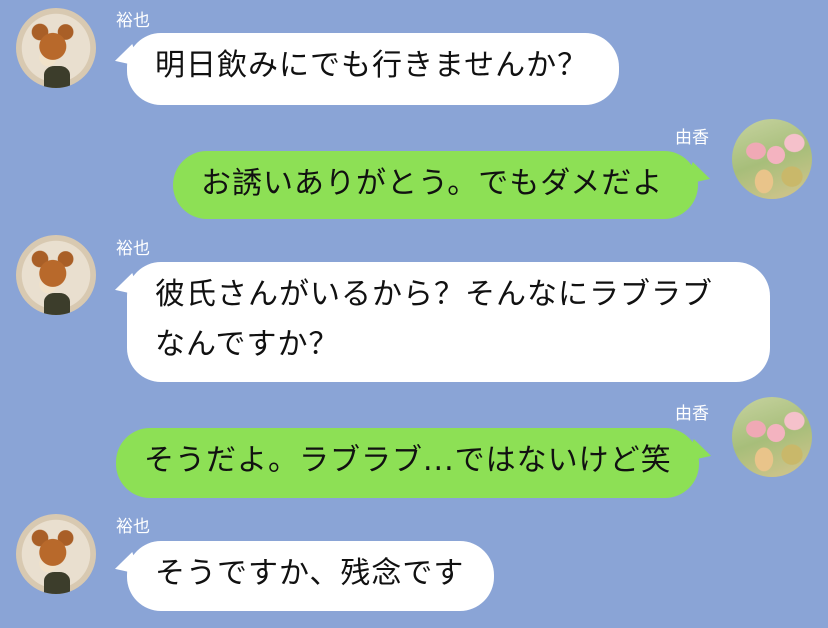  What do you see at coordinates (372, 65) in the screenshot?
I see `message-text: 明日飲みにでも行きませんか？` at bounding box center [372, 65].